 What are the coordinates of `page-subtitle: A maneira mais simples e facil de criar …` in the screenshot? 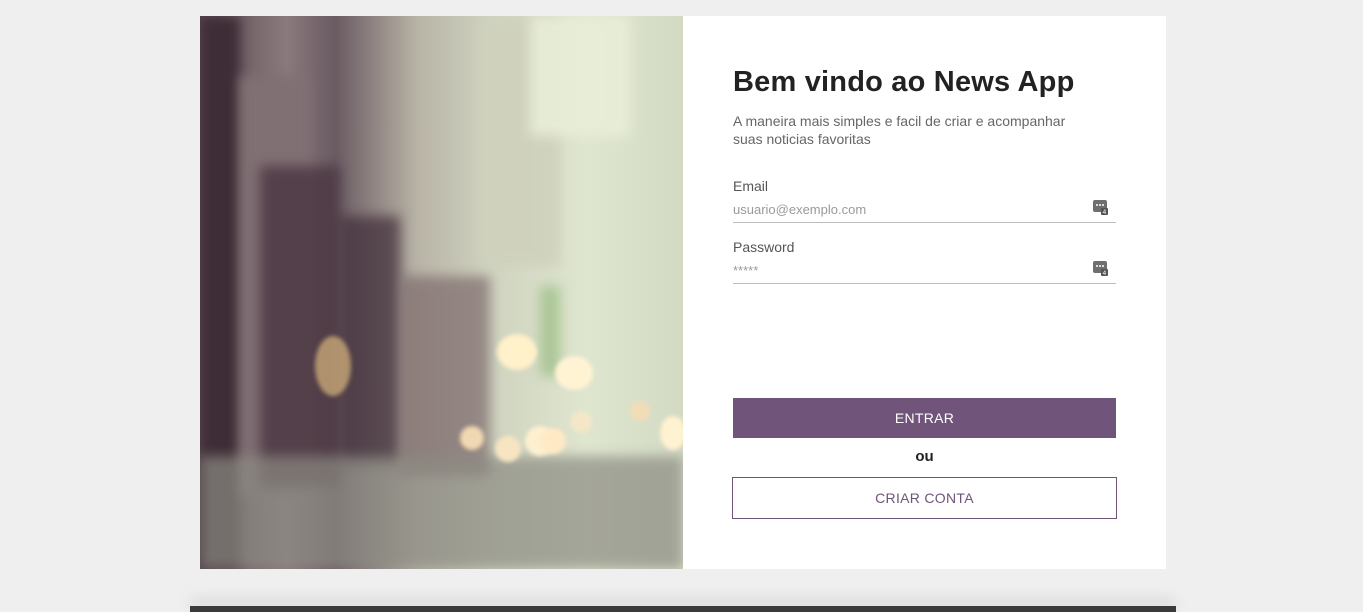 It's located at (899, 130).